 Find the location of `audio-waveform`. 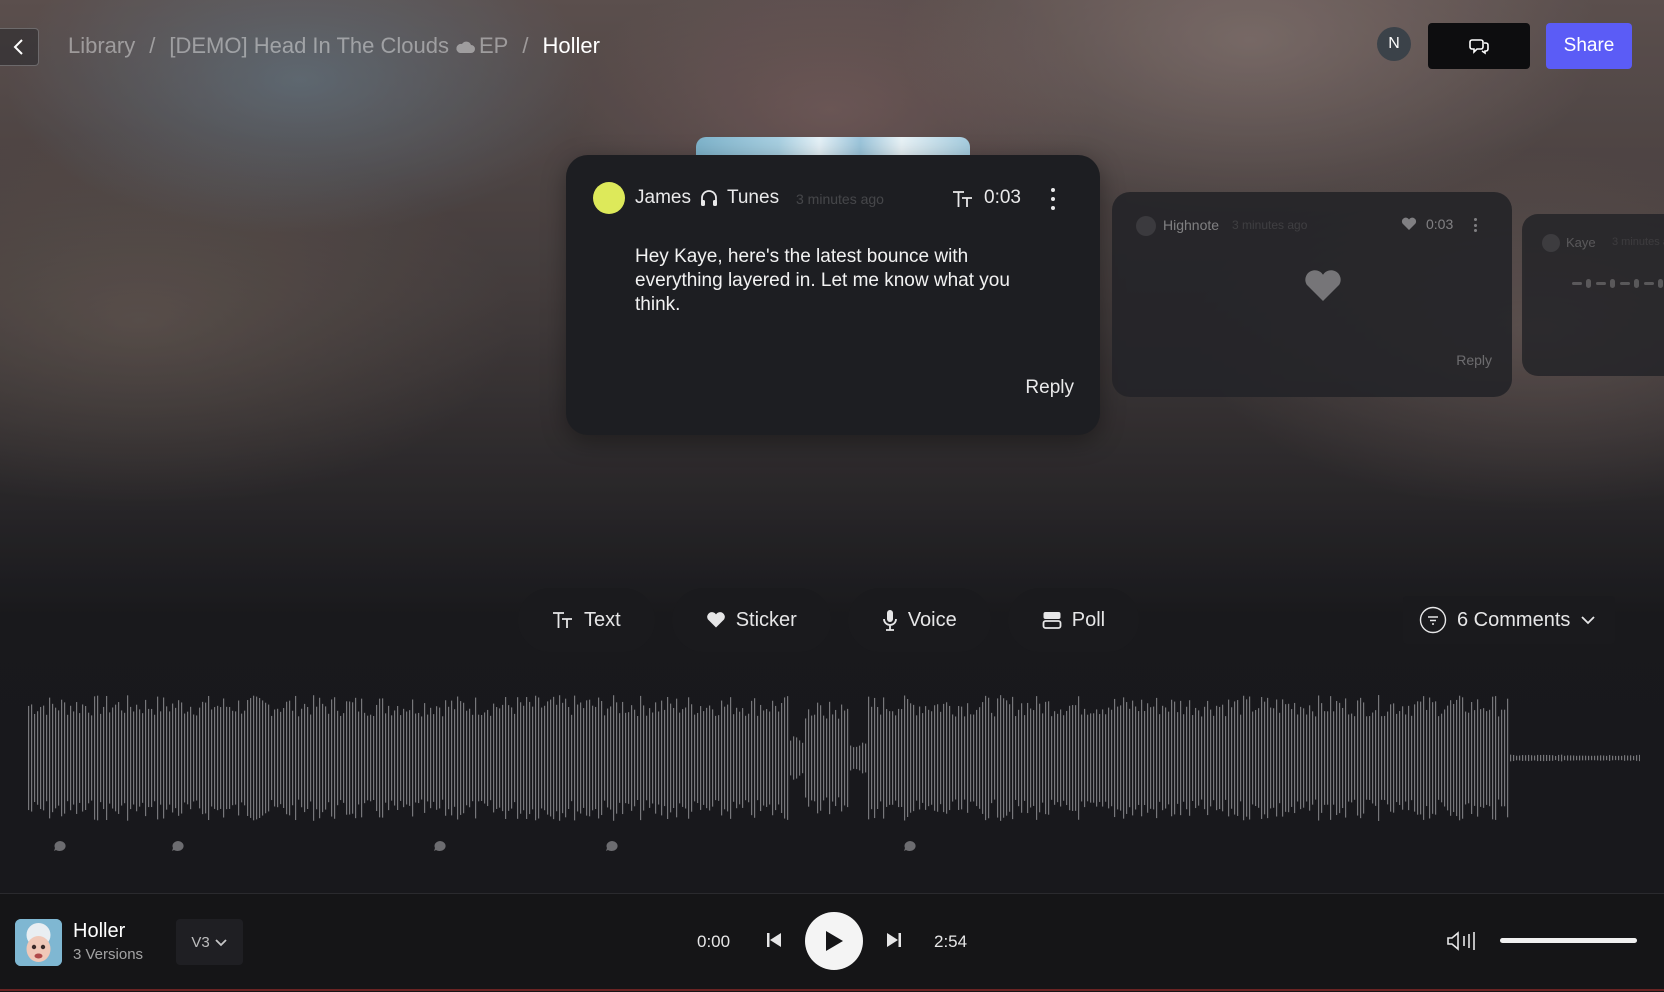

audio-waveform is located at coordinates (834, 758).